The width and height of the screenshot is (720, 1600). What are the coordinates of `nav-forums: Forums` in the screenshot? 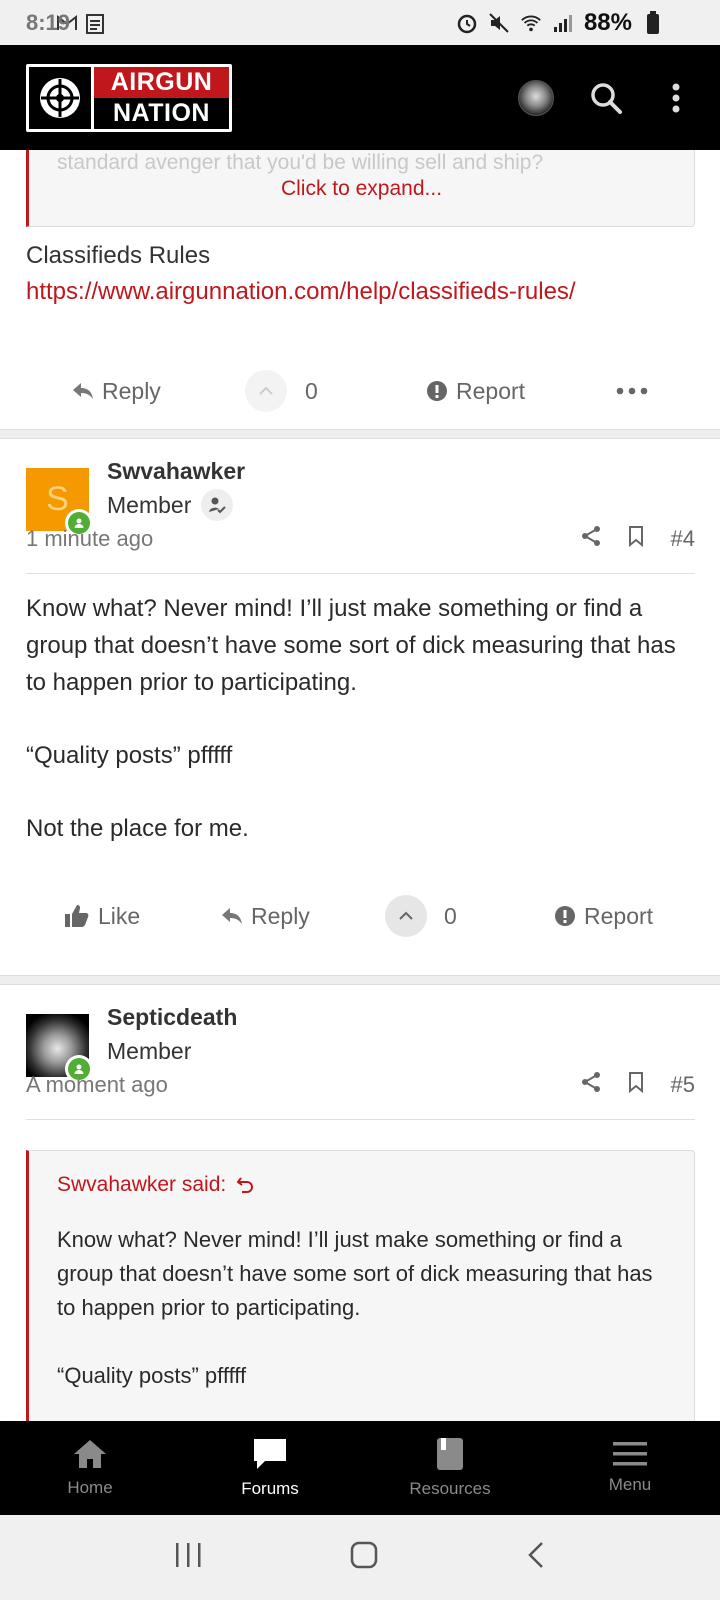 It's located at (270, 1468).